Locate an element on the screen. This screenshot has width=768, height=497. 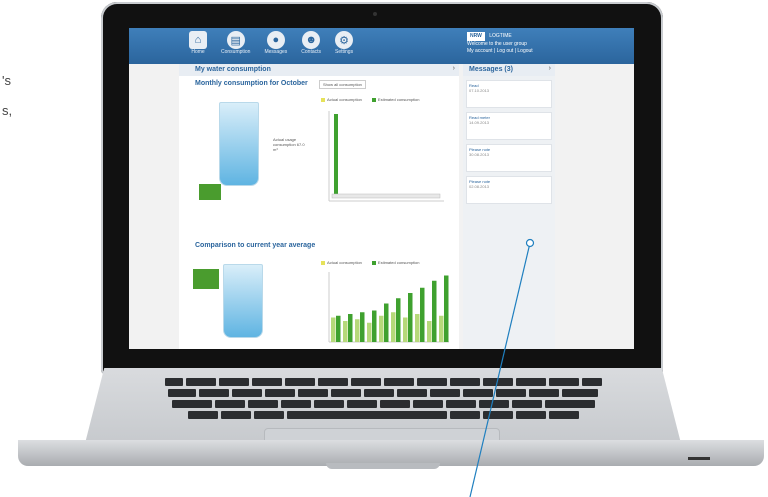
nav-consumption: ▤ Consumption is located at coordinates (235, 43).